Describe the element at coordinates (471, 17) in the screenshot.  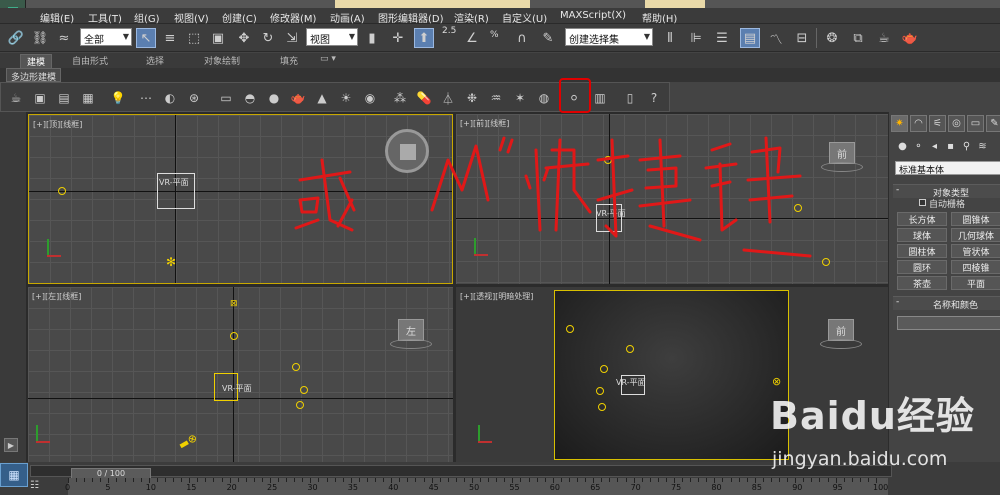
I see `menu-rendering: 渲染(R)` at that location.